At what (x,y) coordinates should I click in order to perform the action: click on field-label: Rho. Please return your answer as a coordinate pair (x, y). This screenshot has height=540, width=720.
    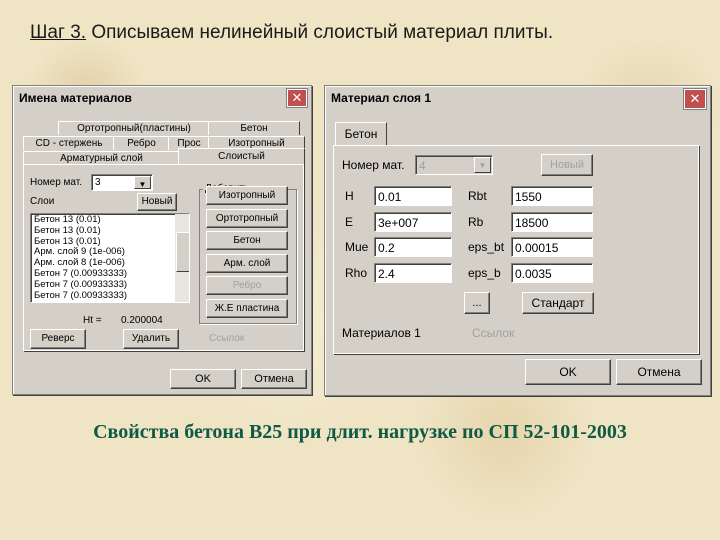
    Looking at the image, I should click on (356, 272).